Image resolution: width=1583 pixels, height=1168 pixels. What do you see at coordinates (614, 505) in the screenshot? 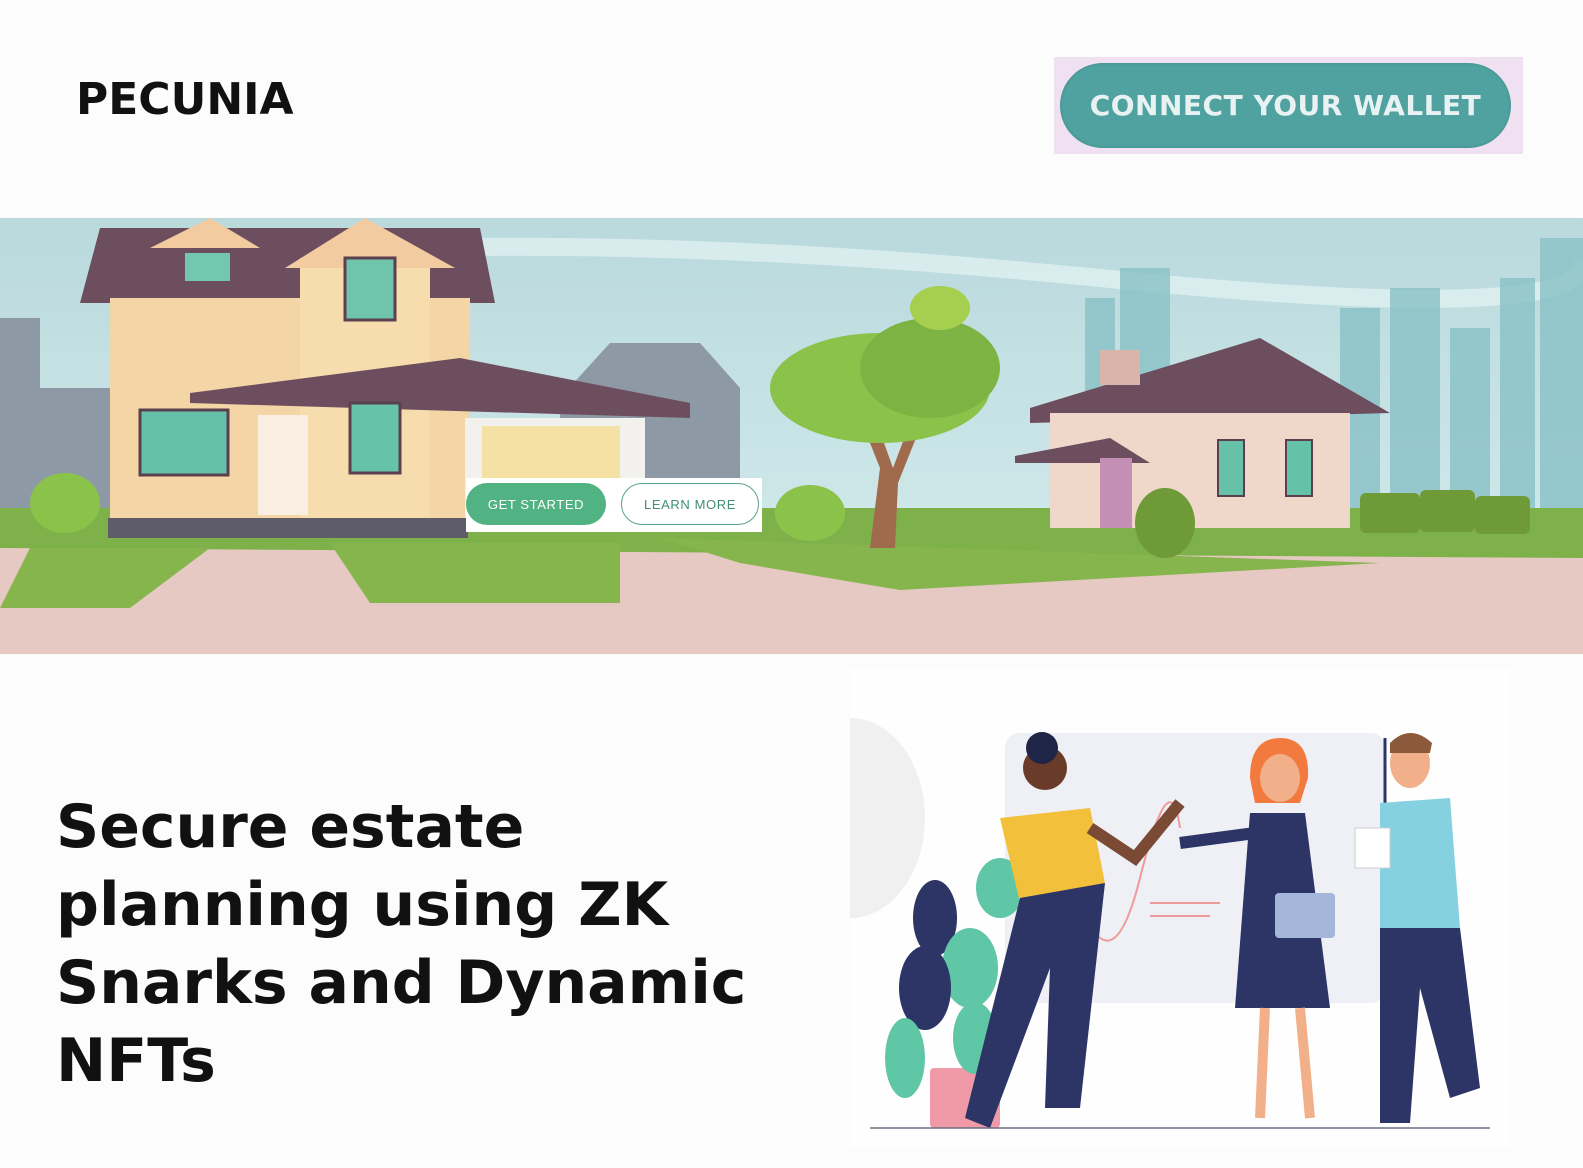
I see `hero-button-group: GET STARTED LEARN MORE` at bounding box center [614, 505].